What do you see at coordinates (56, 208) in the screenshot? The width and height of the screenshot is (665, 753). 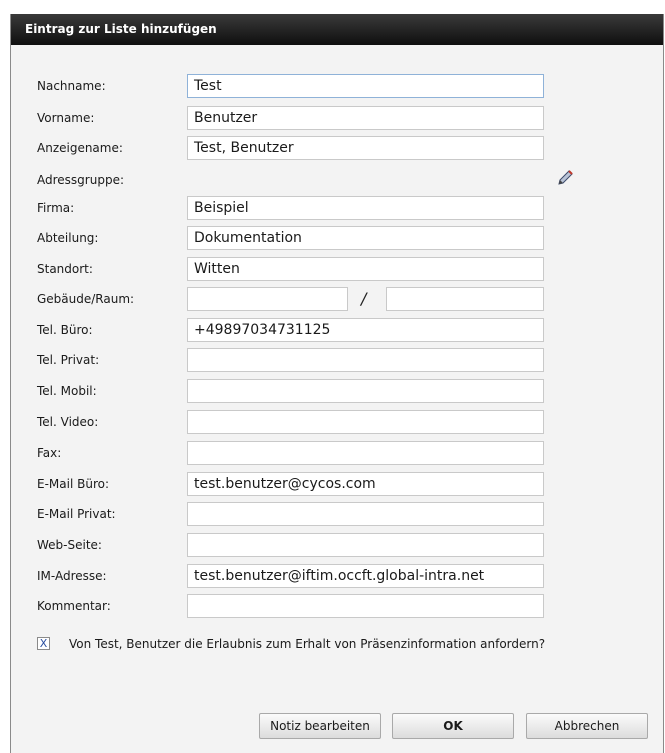 I see `label-firma: Firma:` at bounding box center [56, 208].